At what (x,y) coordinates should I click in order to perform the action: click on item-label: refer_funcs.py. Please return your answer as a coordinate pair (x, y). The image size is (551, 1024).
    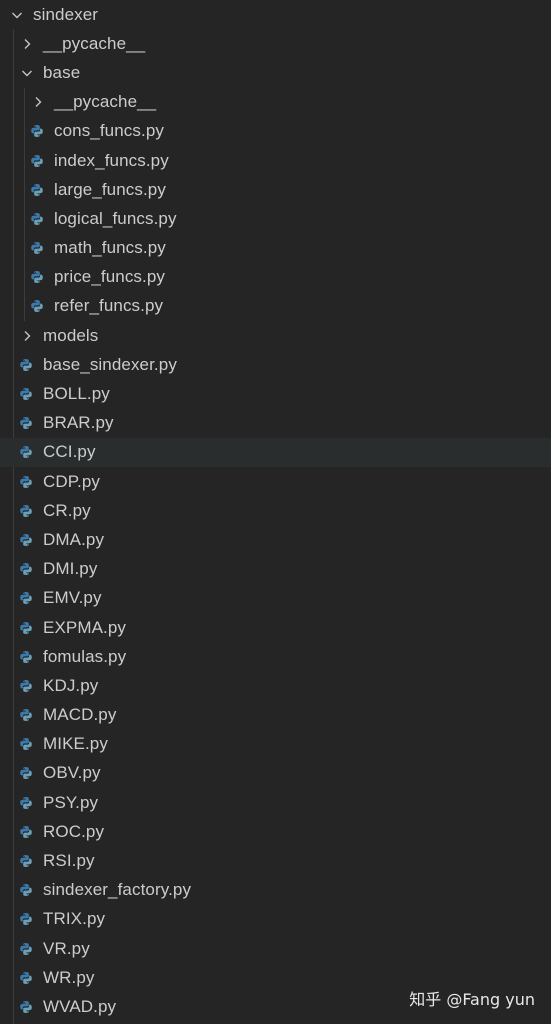
    Looking at the image, I should click on (109, 306).